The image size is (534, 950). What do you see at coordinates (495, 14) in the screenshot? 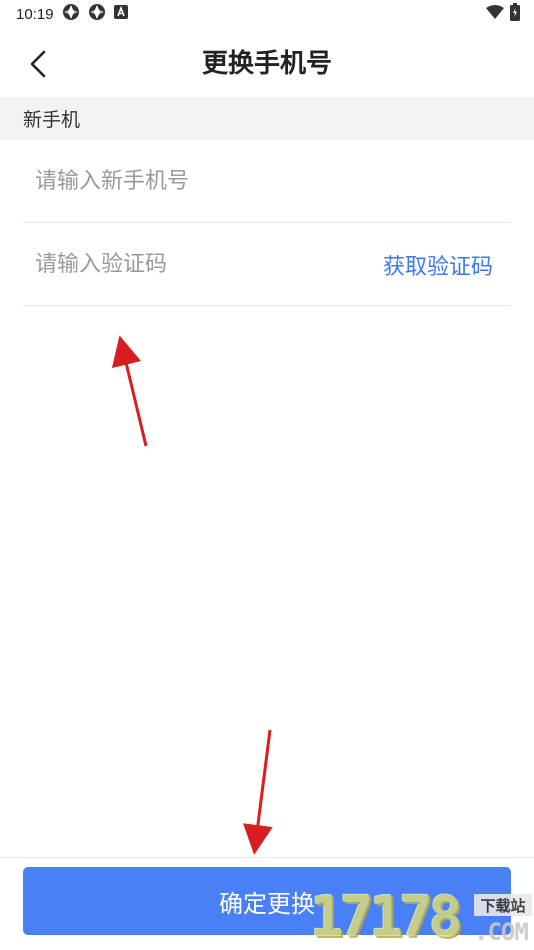
I see `wifi-icon` at bounding box center [495, 14].